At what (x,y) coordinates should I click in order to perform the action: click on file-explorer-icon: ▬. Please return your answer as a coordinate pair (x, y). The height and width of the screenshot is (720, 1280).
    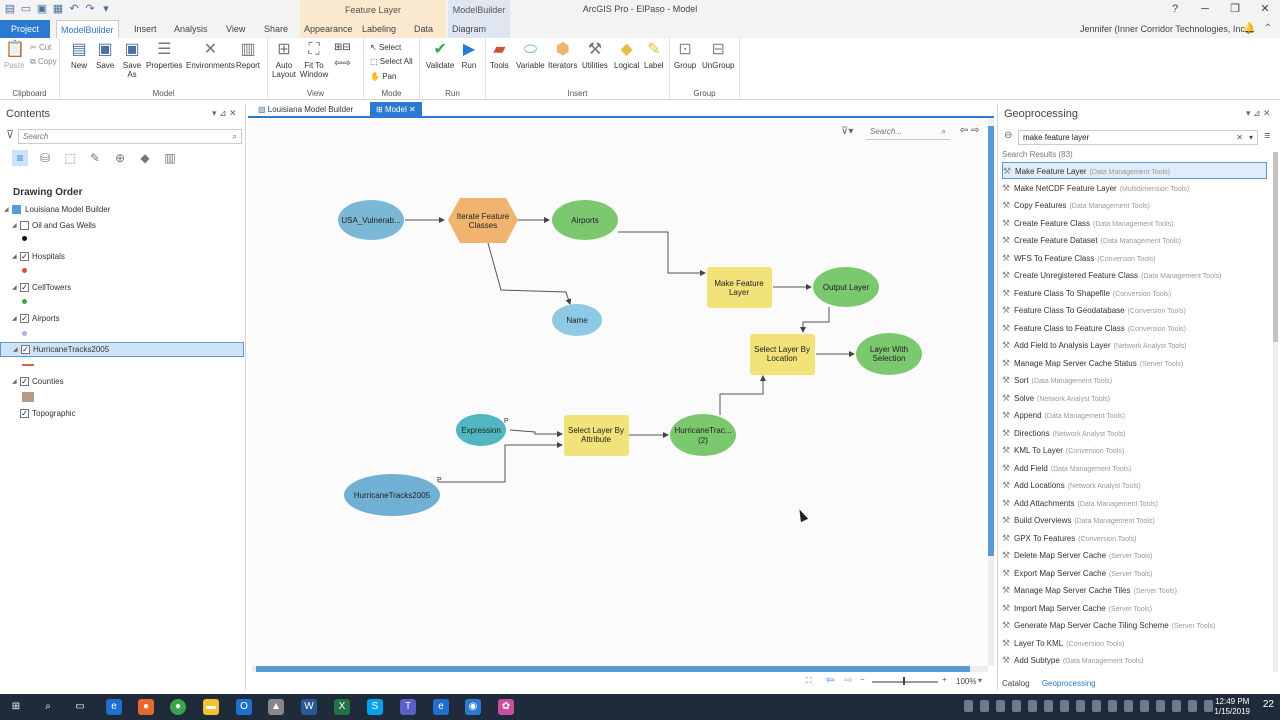
    Looking at the image, I should click on (211, 707).